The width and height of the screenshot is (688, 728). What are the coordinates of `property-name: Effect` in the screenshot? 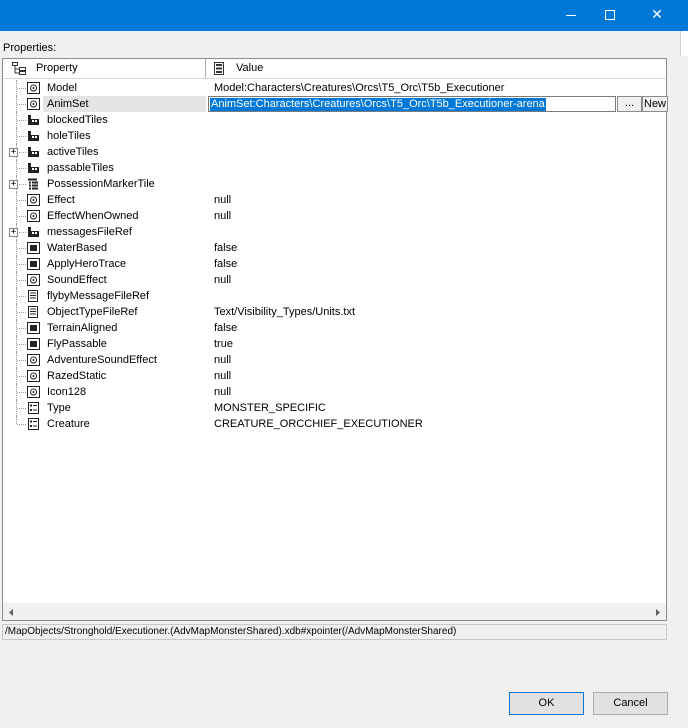 It's located at (61, 200).